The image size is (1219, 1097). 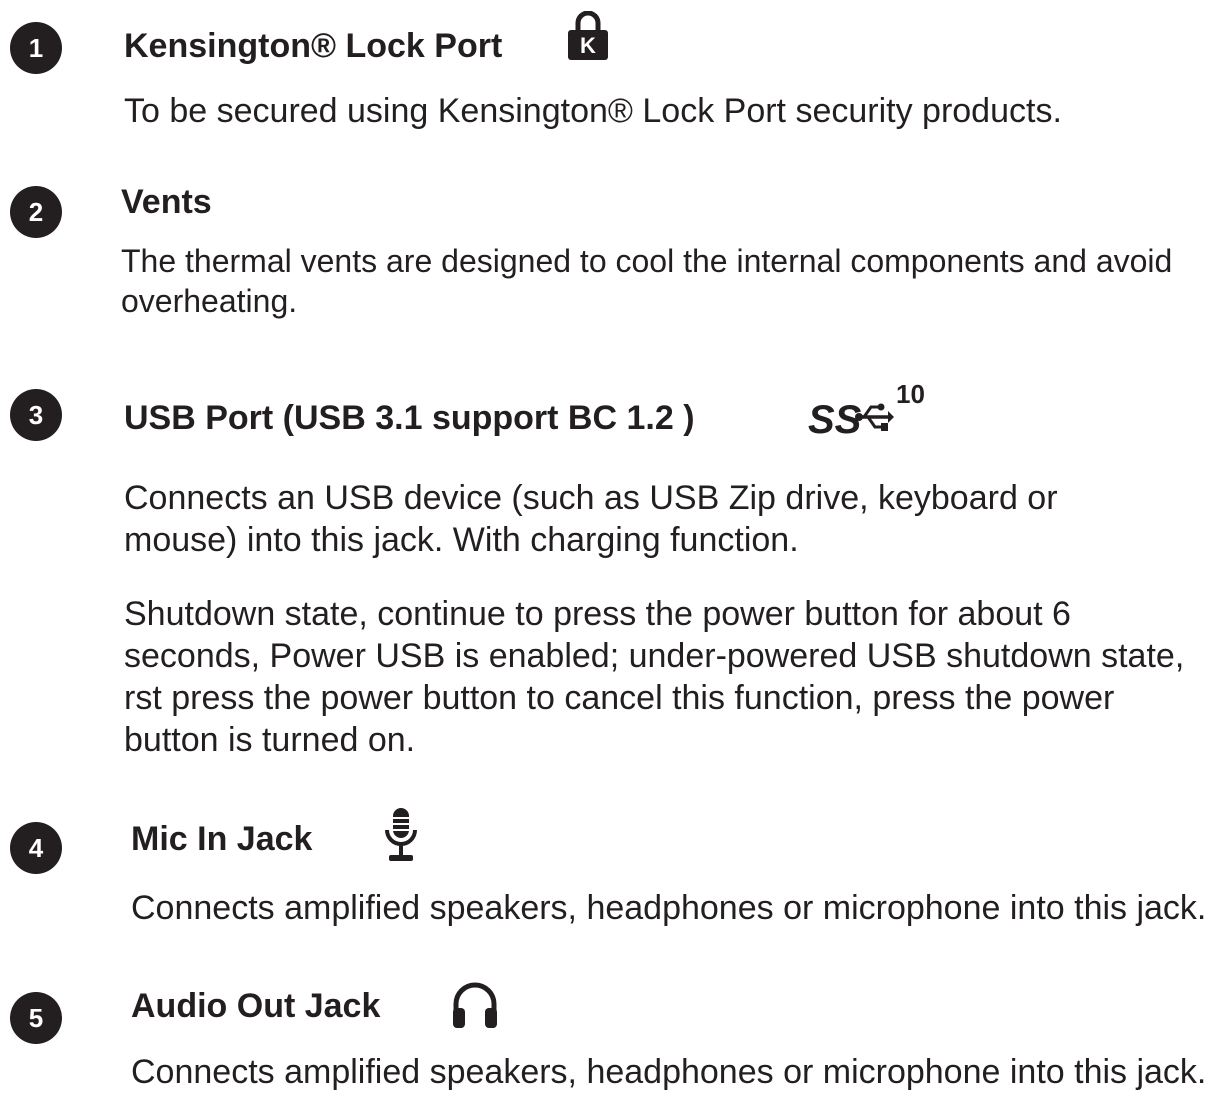 What do you see at coordinates (878, 414) in the screenshot?
I see `usb-superspeed-10-icon: SS 10` at bounding box center [878, 414].